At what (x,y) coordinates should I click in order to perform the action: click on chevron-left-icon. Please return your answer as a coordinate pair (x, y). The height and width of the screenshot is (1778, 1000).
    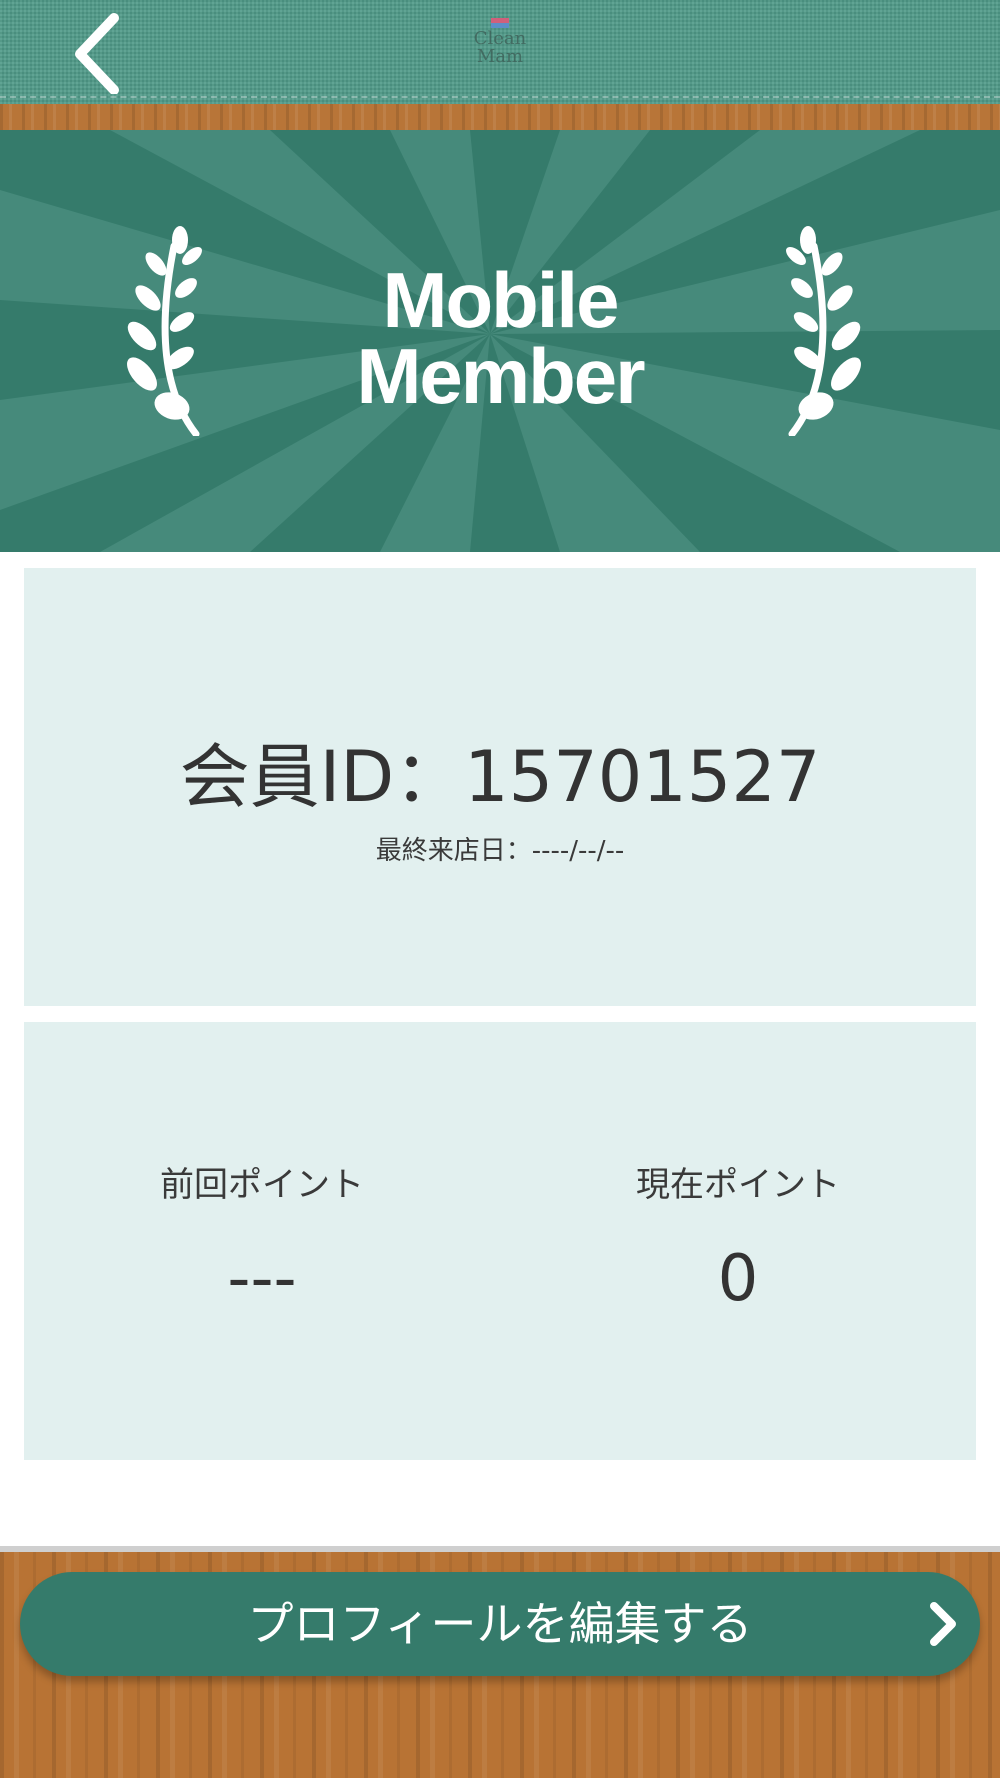
    Looking at the image, I should click on (97, 53).